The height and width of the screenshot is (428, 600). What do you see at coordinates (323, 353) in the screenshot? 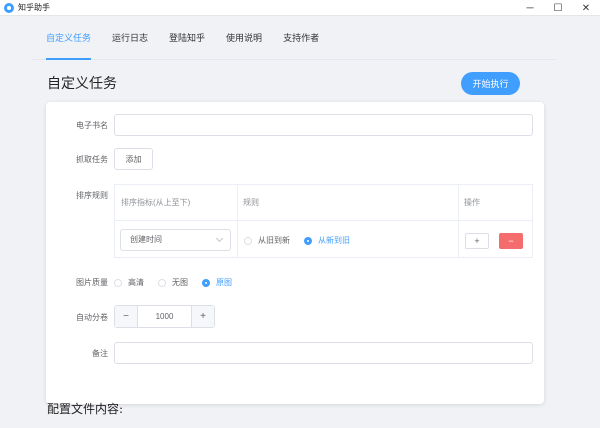
I see `note-input` at bounding box center [323, 353].